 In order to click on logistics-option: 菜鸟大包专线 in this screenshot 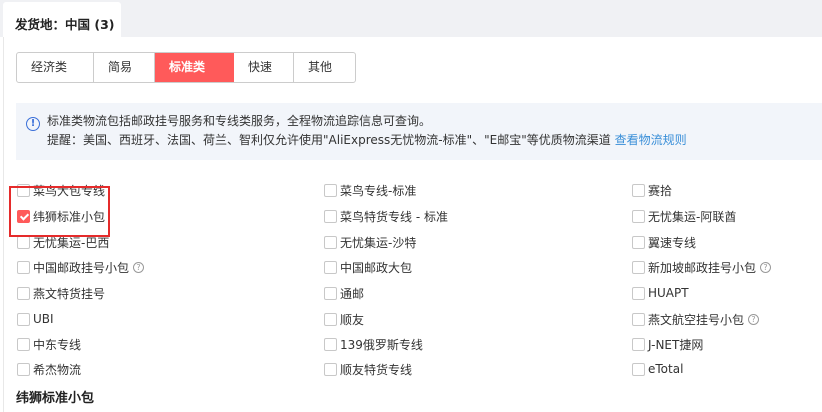, I will do `click(61, 190)`.